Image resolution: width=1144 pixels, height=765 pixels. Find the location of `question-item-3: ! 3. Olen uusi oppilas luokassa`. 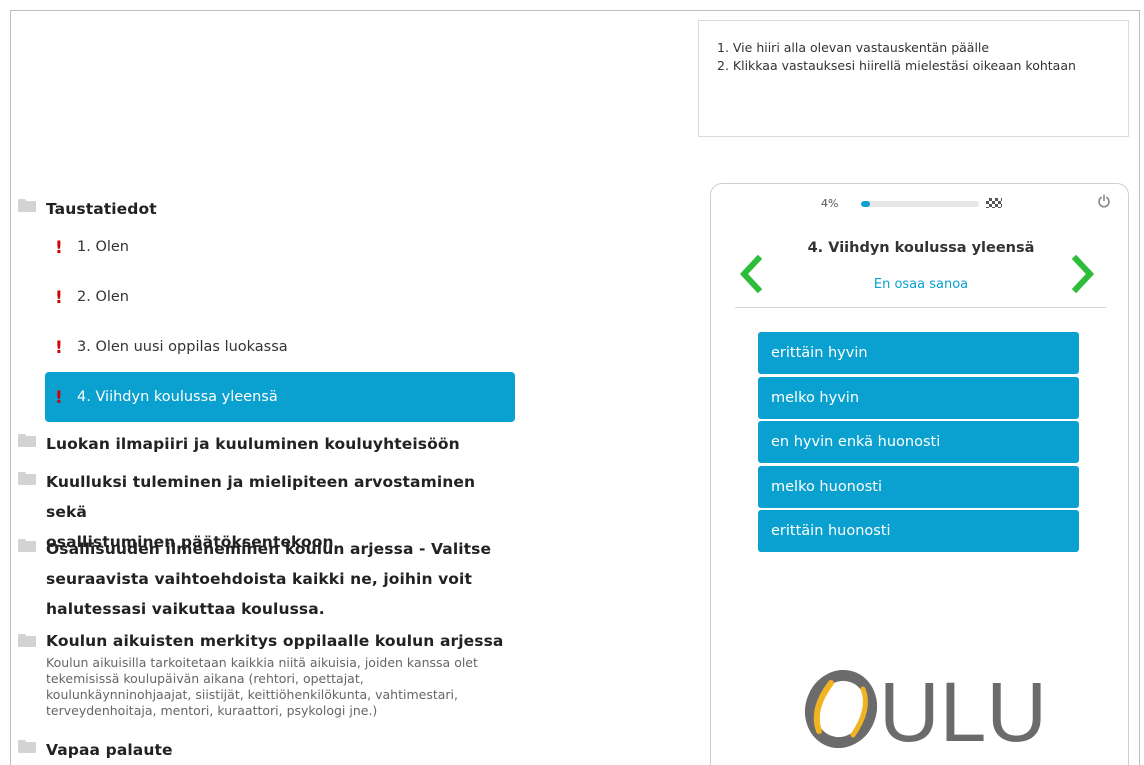

question-item-3: ! 3. Olen uusi oppilas luokassa is located at coordinates (280, 347).